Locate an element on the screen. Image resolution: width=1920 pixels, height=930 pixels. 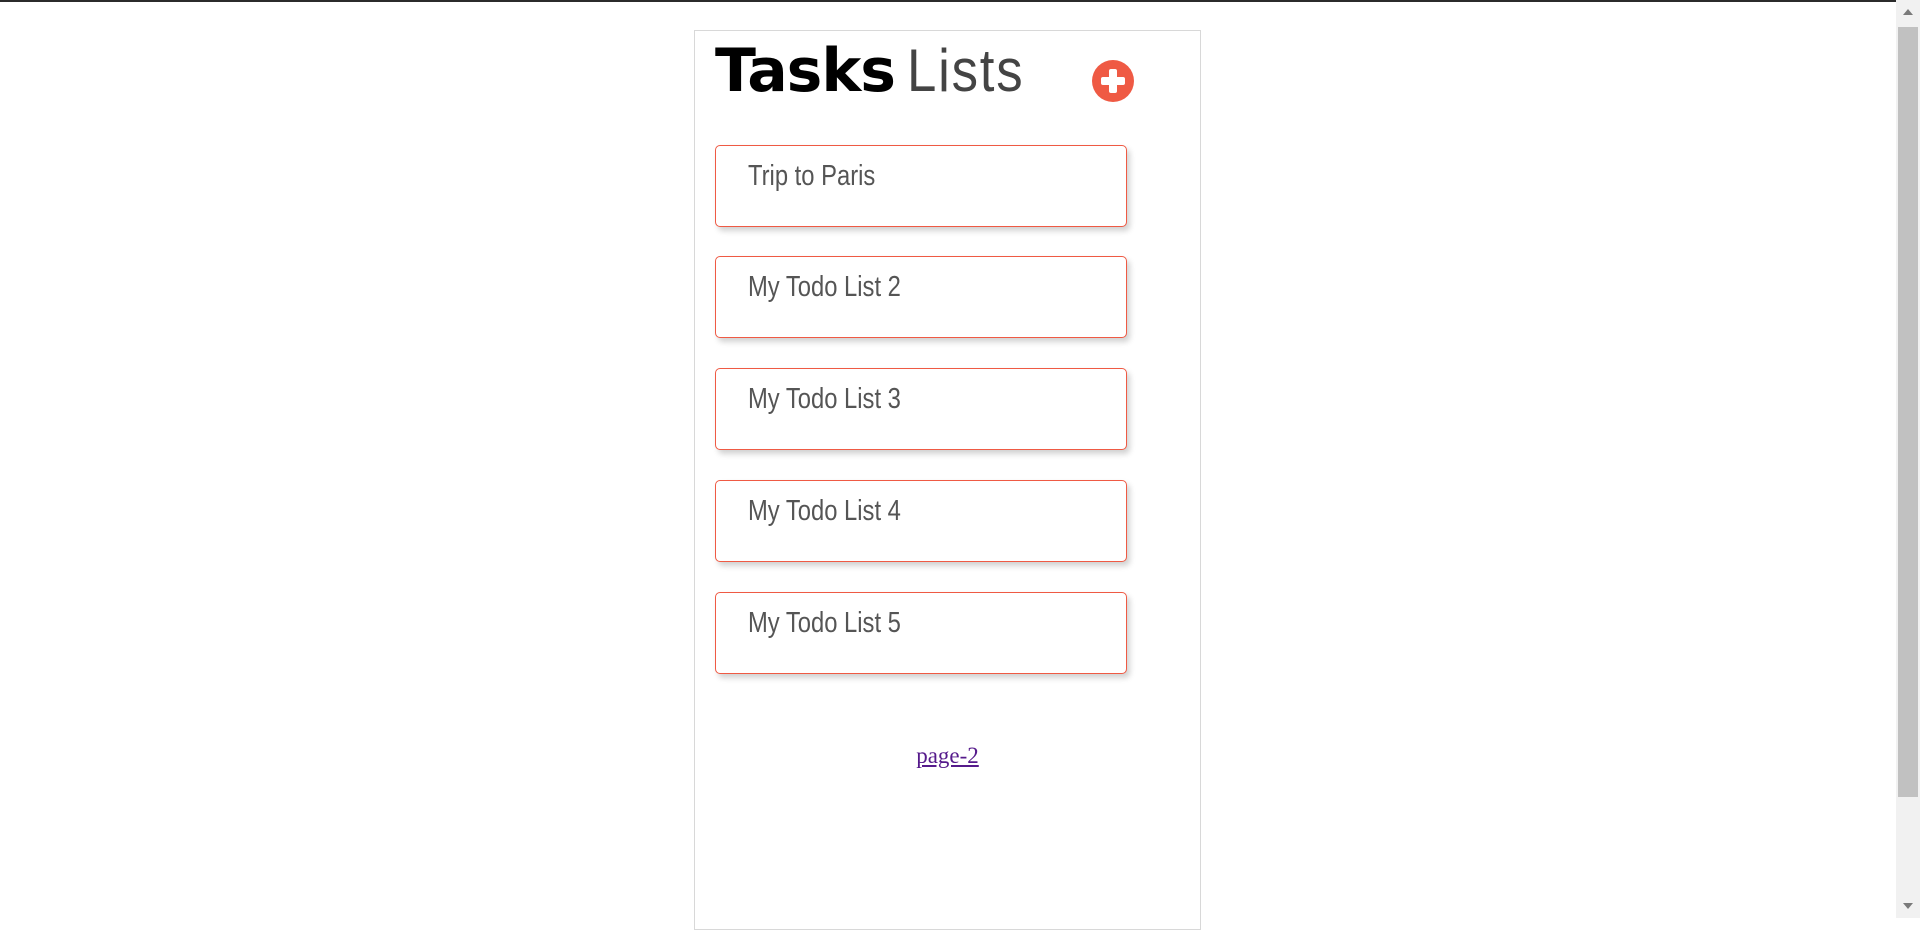
list-item-label: My Todo List 3 is located at coordinates (824, 399).